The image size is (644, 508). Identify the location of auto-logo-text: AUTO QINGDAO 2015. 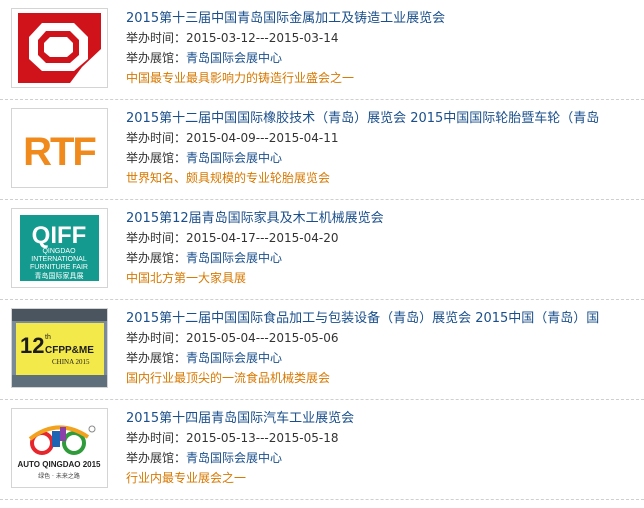
(60, 464).